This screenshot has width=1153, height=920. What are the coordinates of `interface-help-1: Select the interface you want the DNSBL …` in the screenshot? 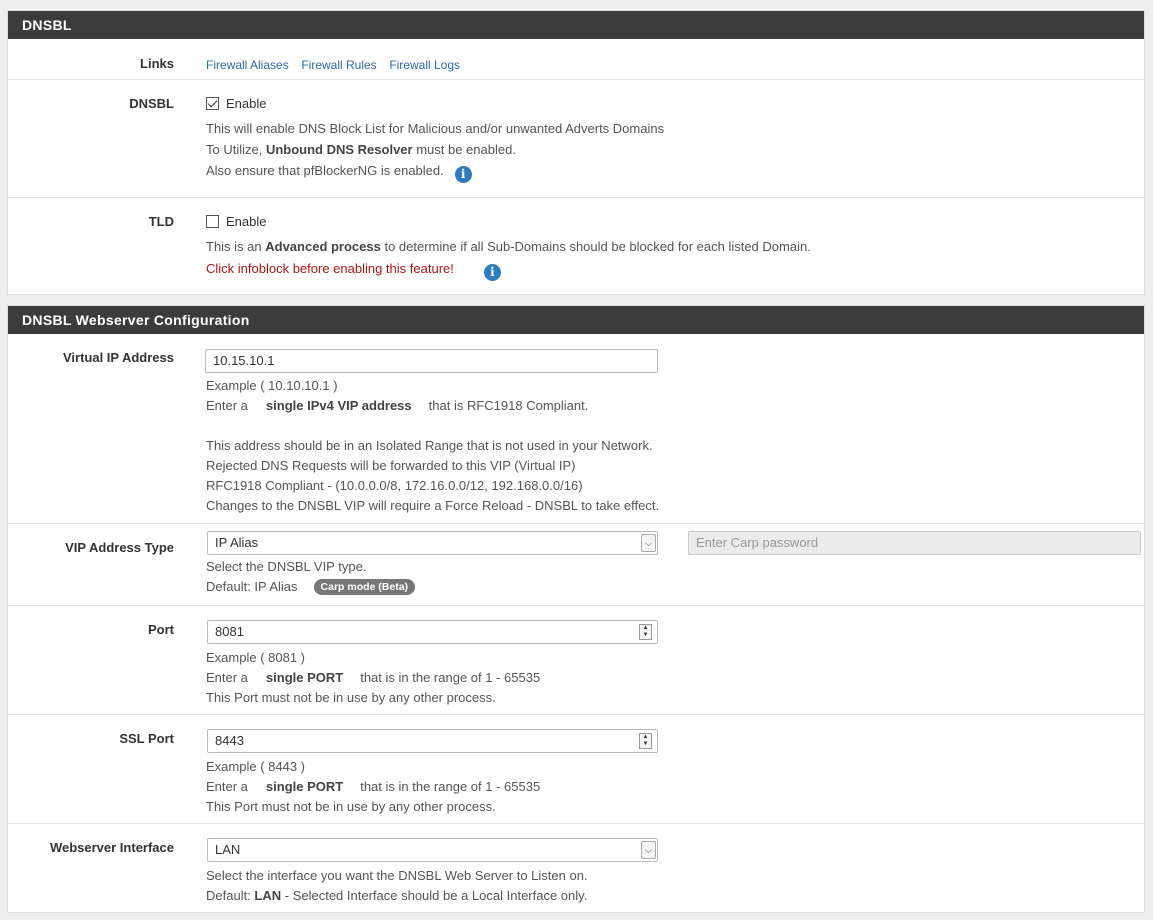 It's located at (397, 875).